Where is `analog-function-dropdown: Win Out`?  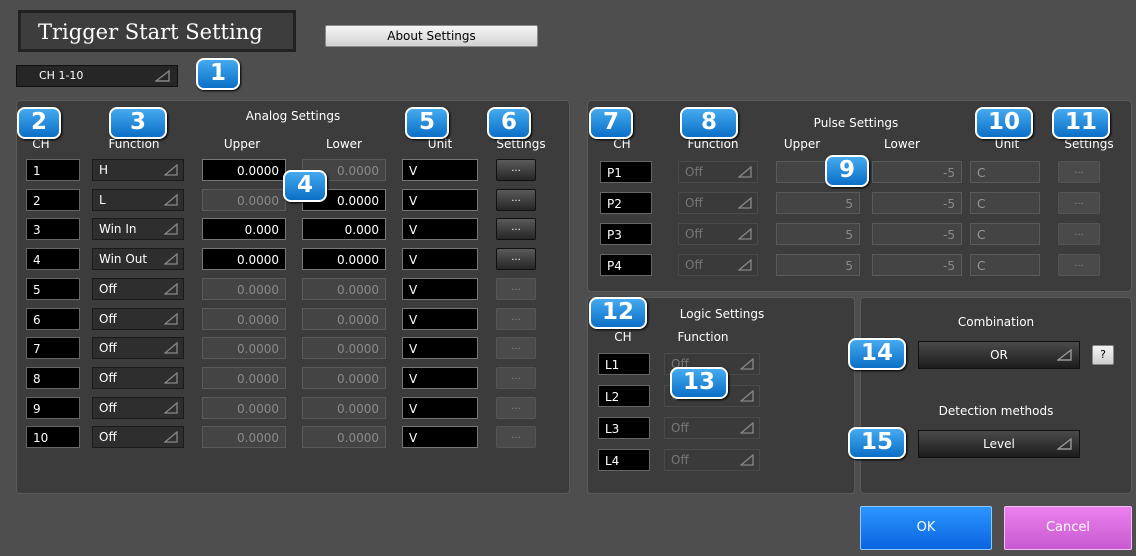 analog-function-dropdown: Win Out is located at coordinates (138, 259).